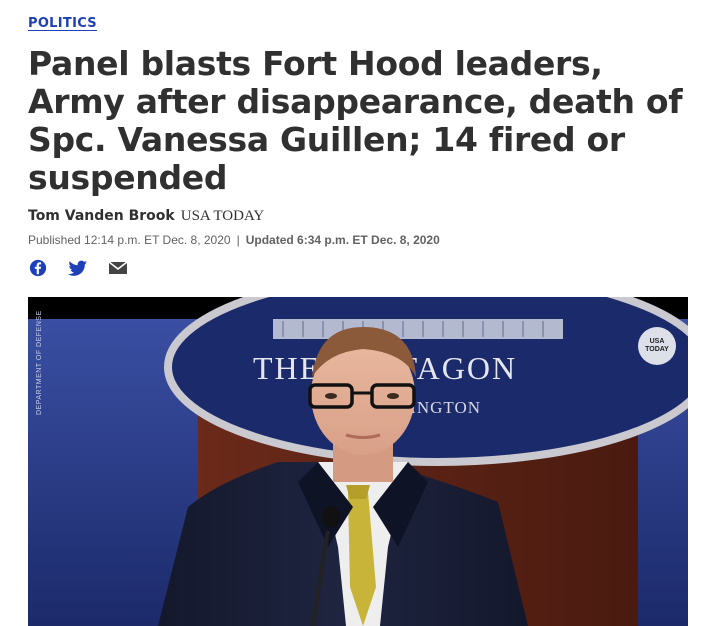 The height and width of the screenshot is (626, 724). What do you see at coordinates (129, 240) in the screenshot?
I see `published-timestamp: Published 12:14 p.m. ET Dec. 8, 2020` at bounding box center [129, 240].